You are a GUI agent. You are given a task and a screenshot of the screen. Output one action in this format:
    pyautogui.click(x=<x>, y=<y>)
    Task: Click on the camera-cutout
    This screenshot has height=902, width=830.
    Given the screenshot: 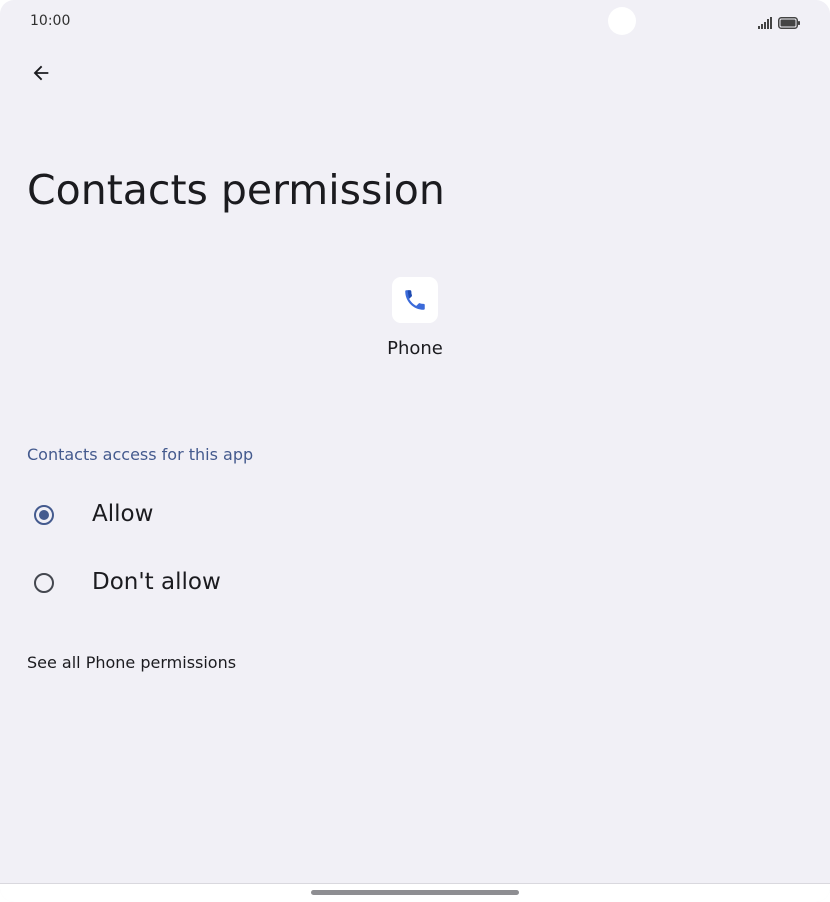 What is the action you would take?
    pyautogui.click(x=622, y=21)
    